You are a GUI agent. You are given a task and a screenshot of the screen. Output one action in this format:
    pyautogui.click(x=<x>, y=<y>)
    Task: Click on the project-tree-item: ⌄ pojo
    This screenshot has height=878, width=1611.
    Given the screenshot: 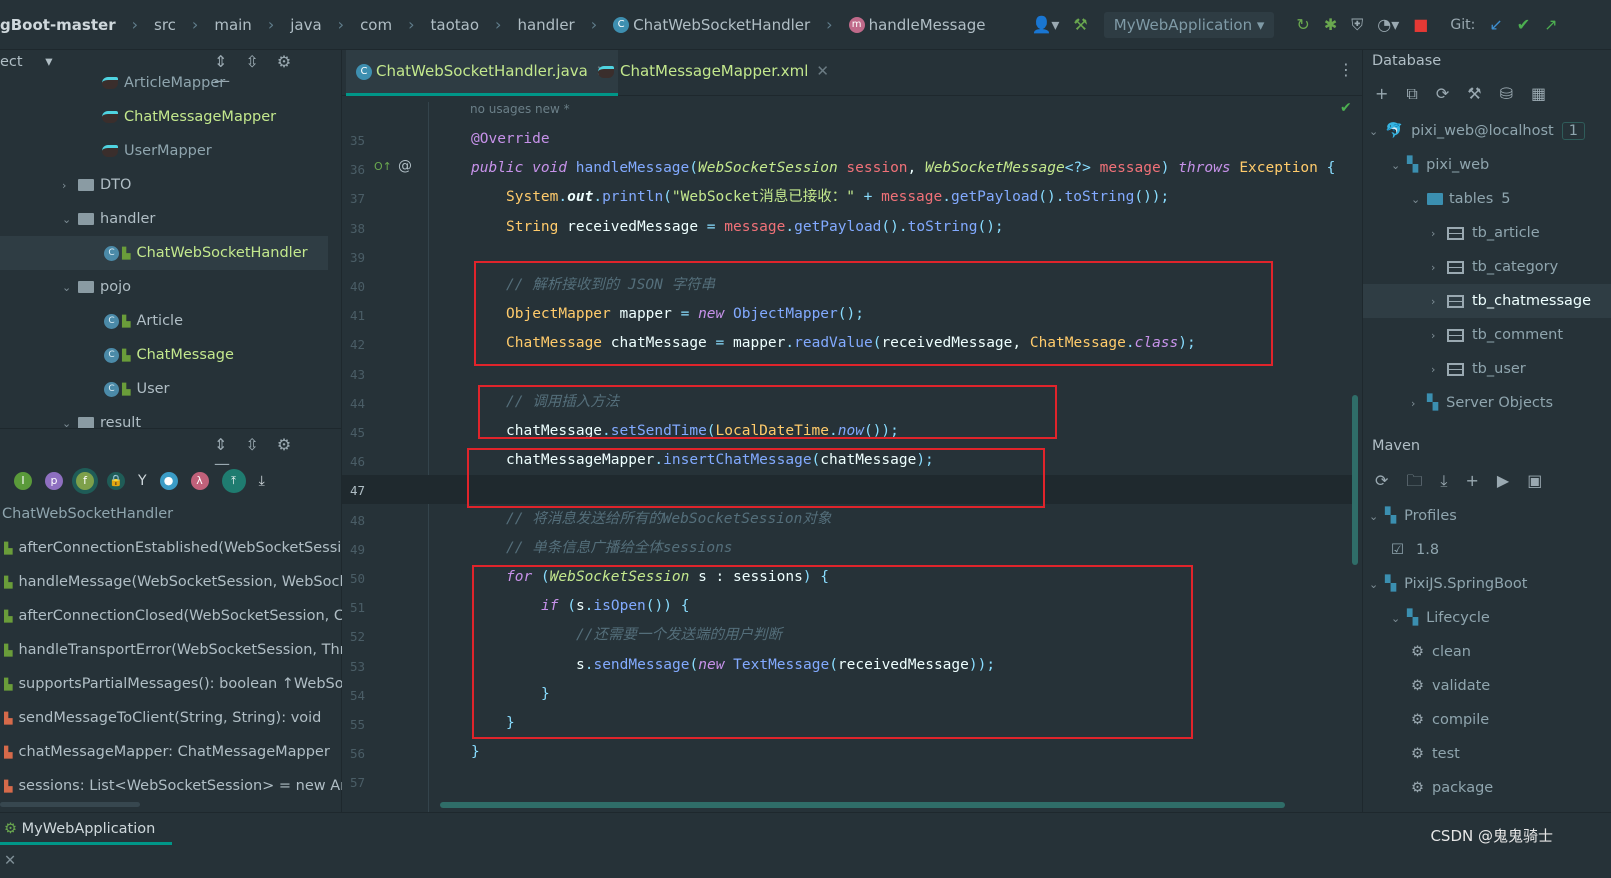 What is the action you would take?
    pyautogui.click(x=164, y=287)
    